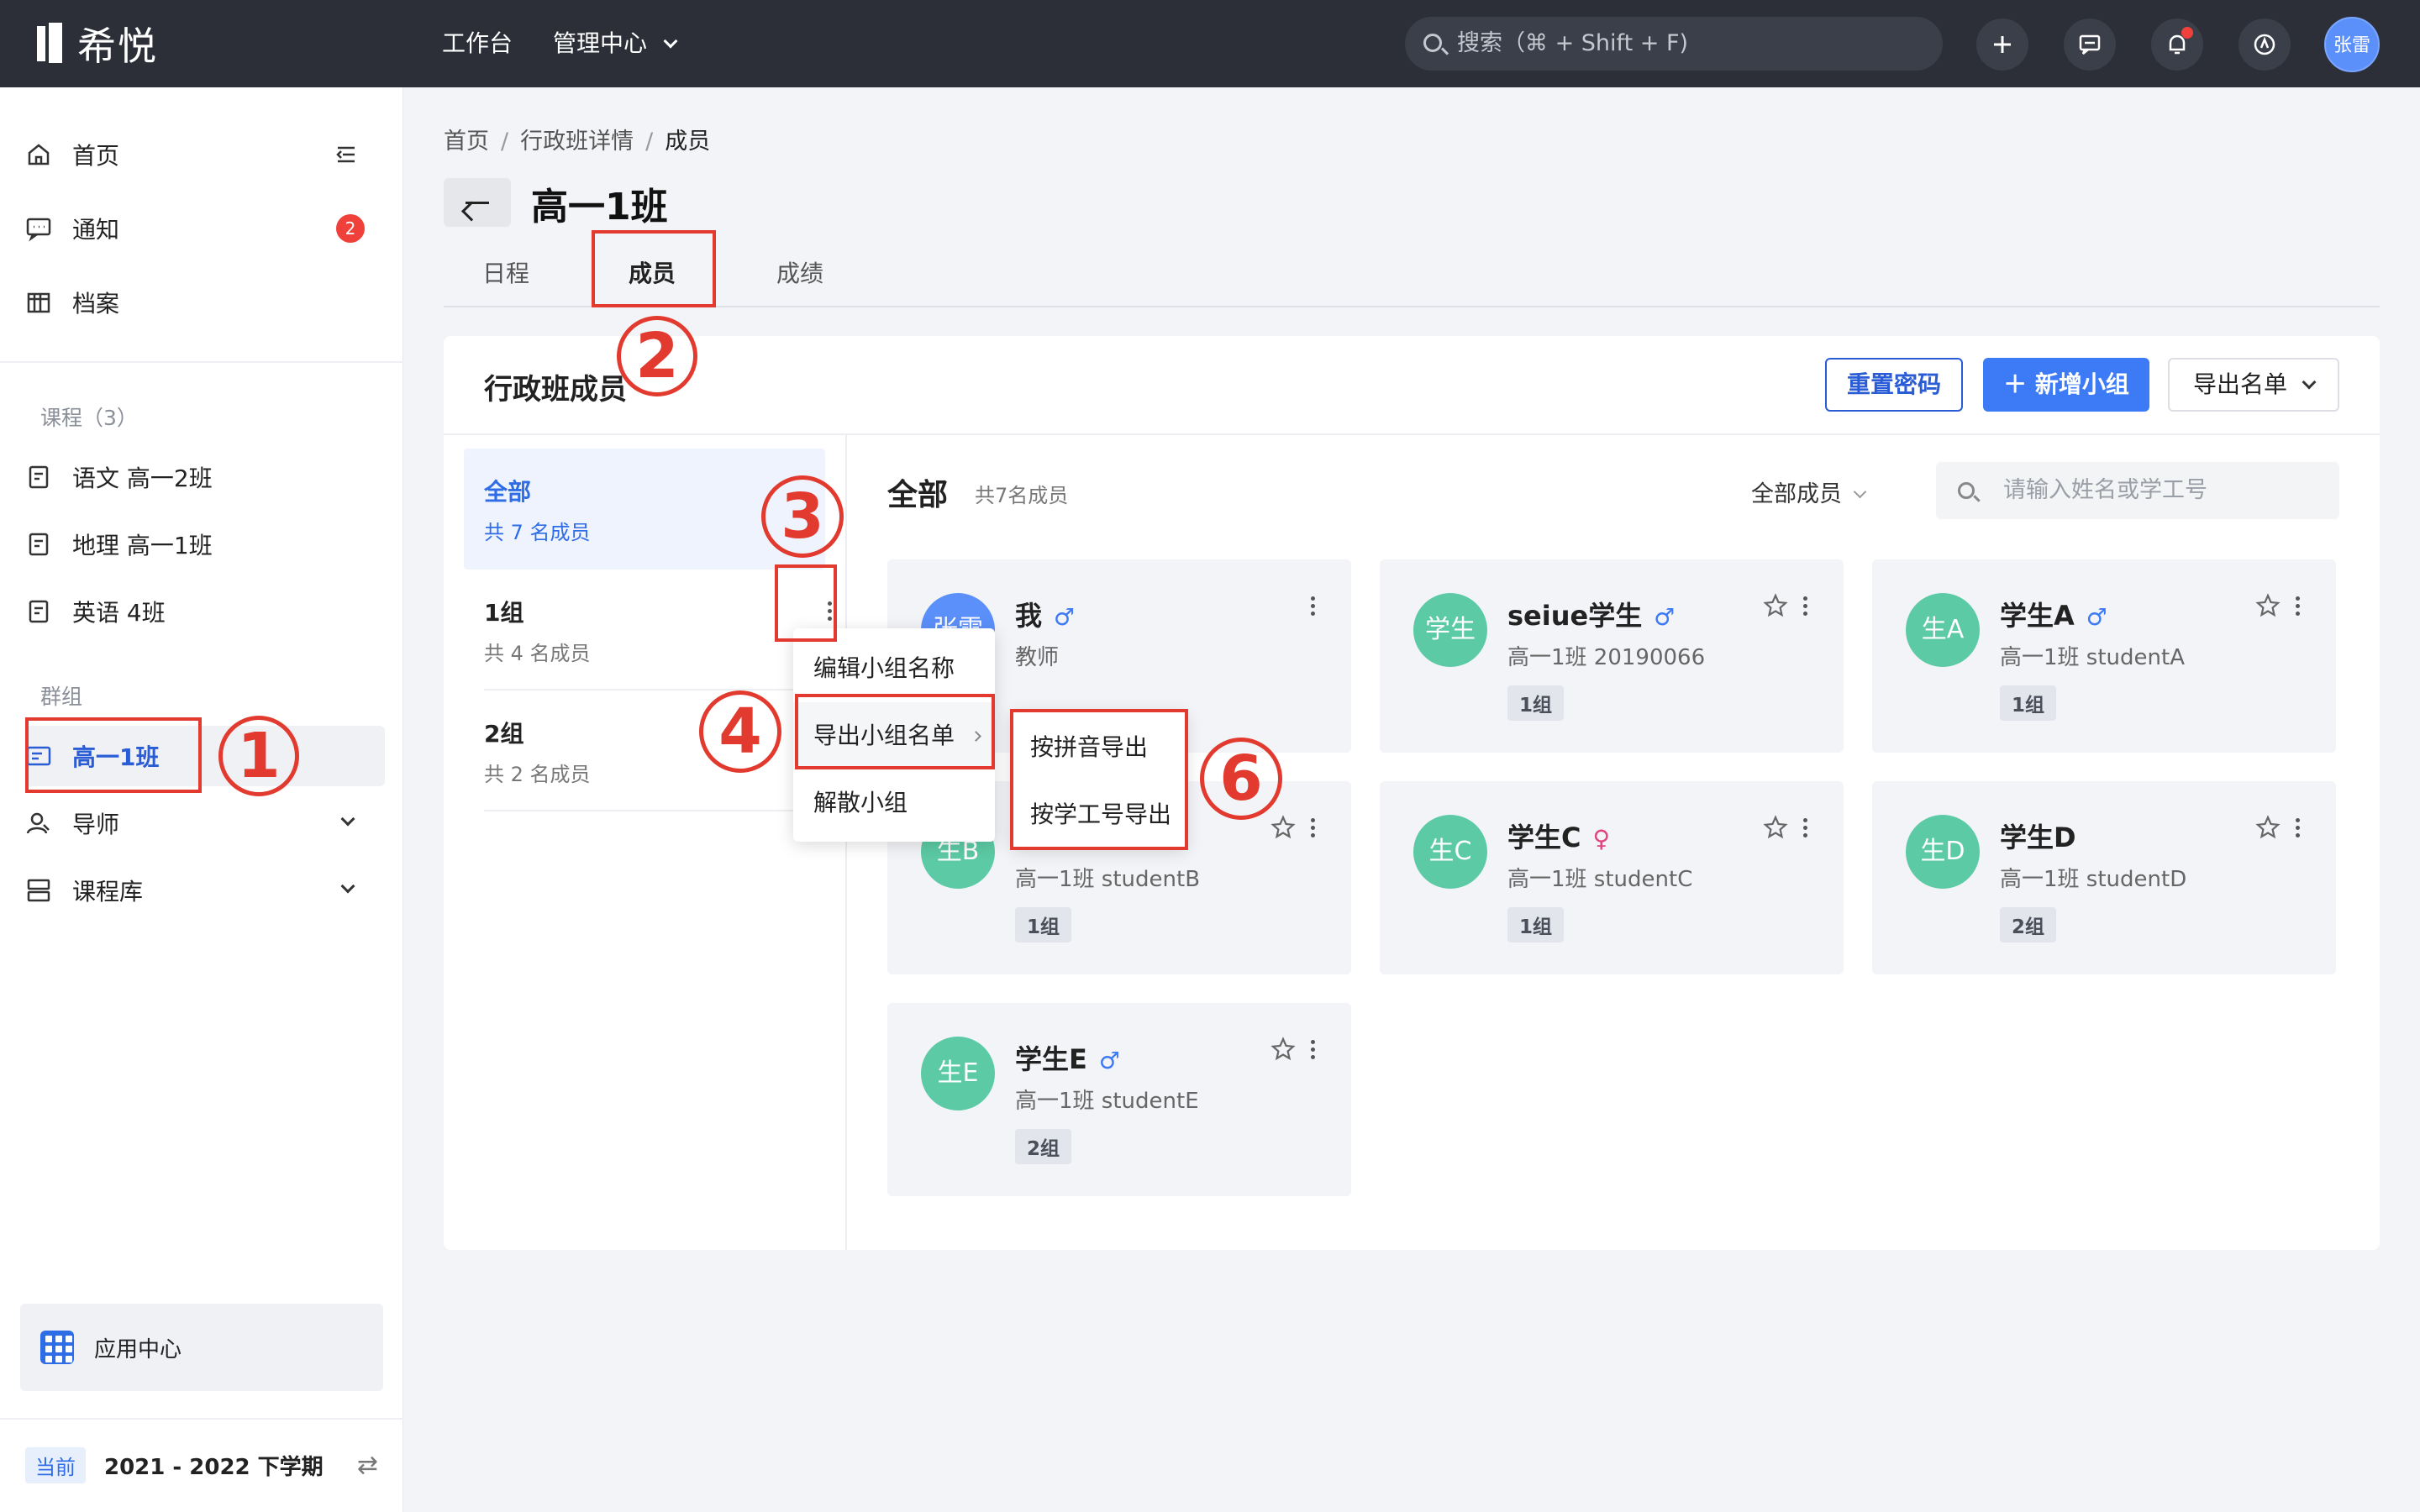 The image size is (2420, 1512). Describe the element at coordinates (206, 823) in the screenshot. I see `sidebar-item-mentor: 导师` at that location.